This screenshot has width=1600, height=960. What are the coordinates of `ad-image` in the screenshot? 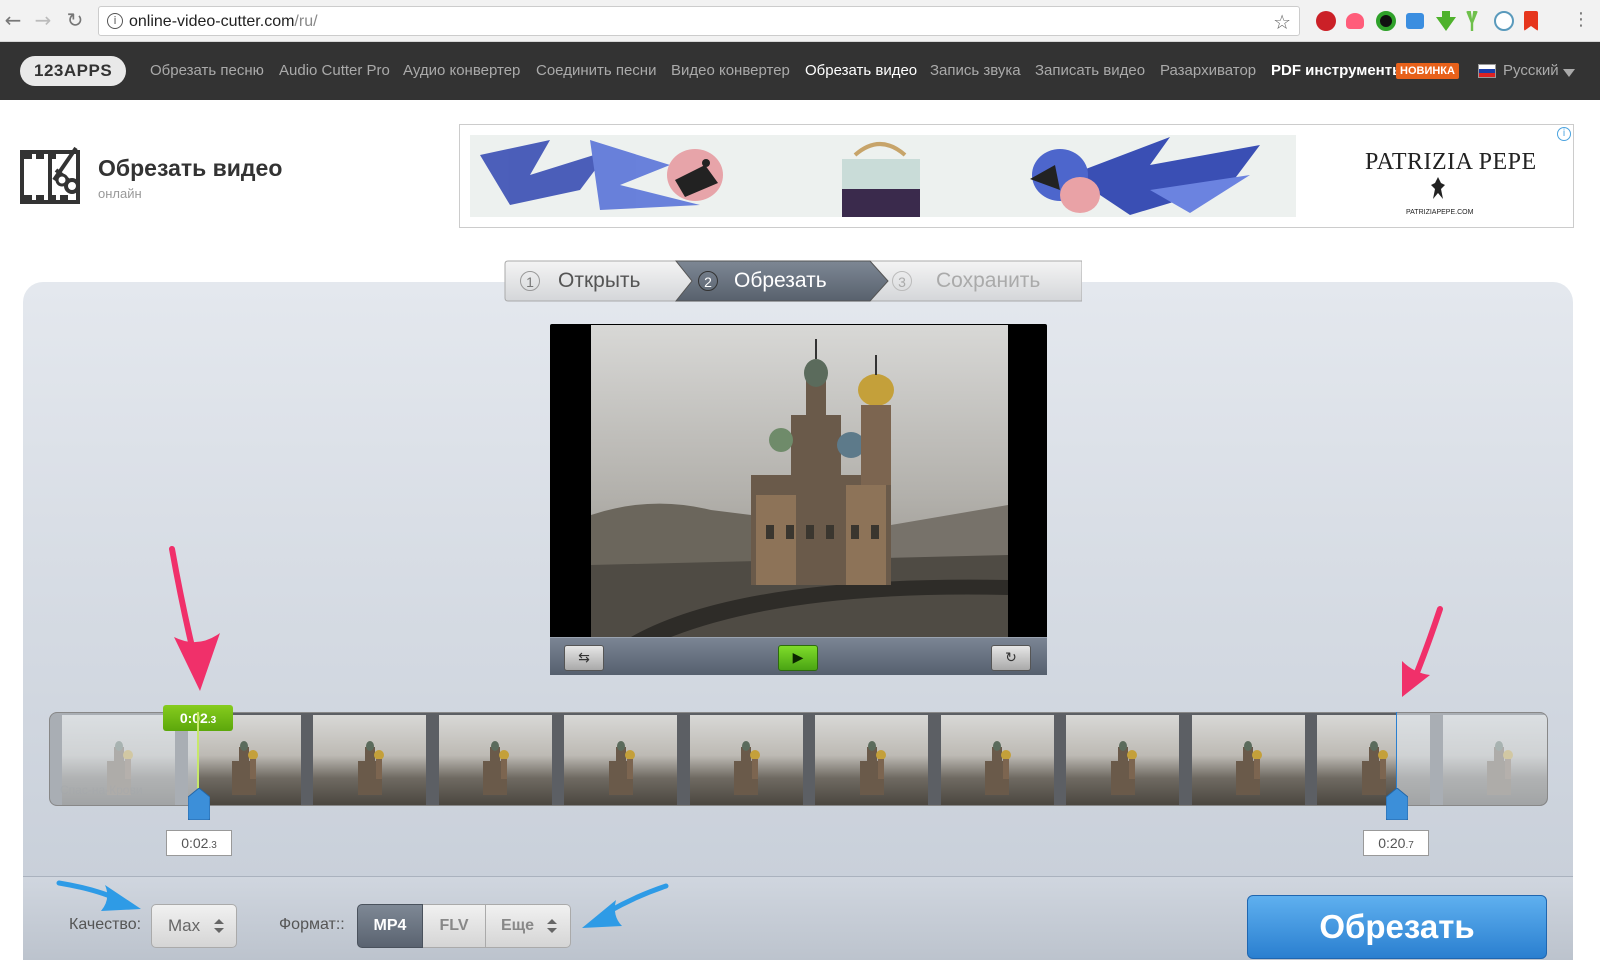 It's located at (883, 176).